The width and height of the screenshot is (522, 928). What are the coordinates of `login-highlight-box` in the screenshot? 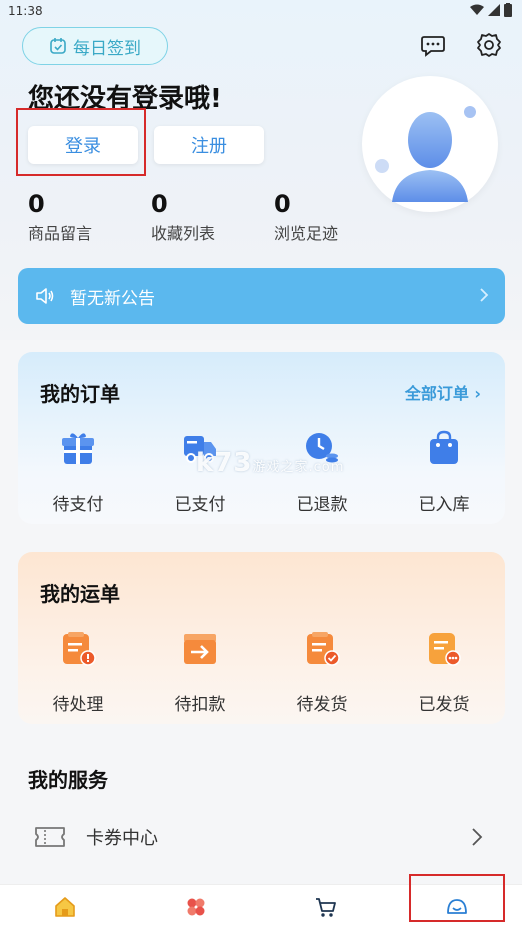 It's located at (81, 142).